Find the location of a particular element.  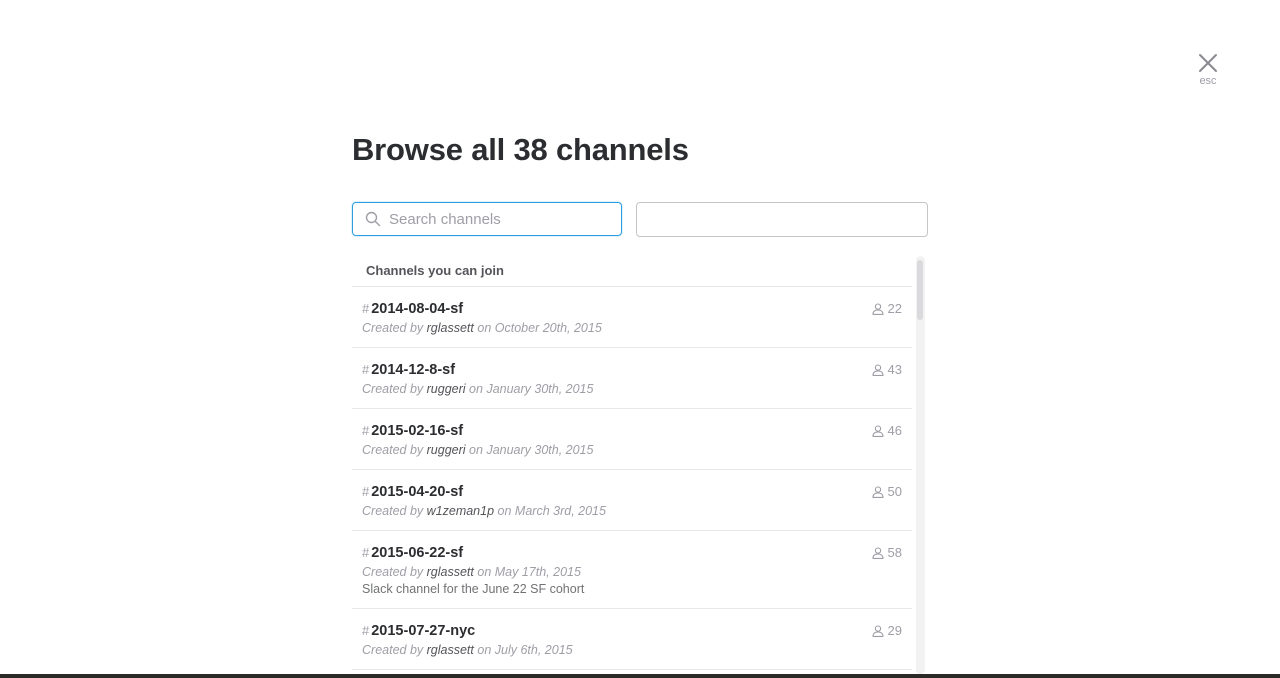

close-icon is located at coordinates (1208, 63).